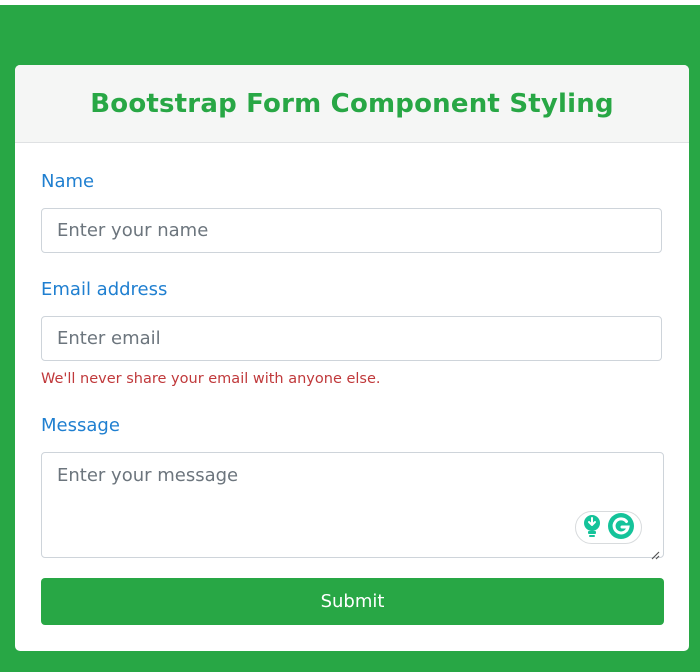 The width and height of the screenshot is (700, 672). I want to click on message-label: Message, so click(80, 425).